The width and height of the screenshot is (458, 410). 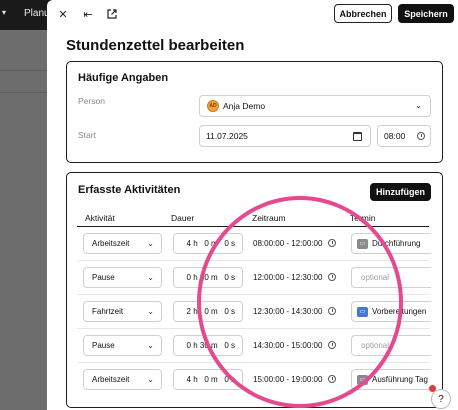 What do you see at coordinates (88, 14) in the screenshot?
I see `collapse-arrow-icon: ⇤` at bounding box center [88, 14].